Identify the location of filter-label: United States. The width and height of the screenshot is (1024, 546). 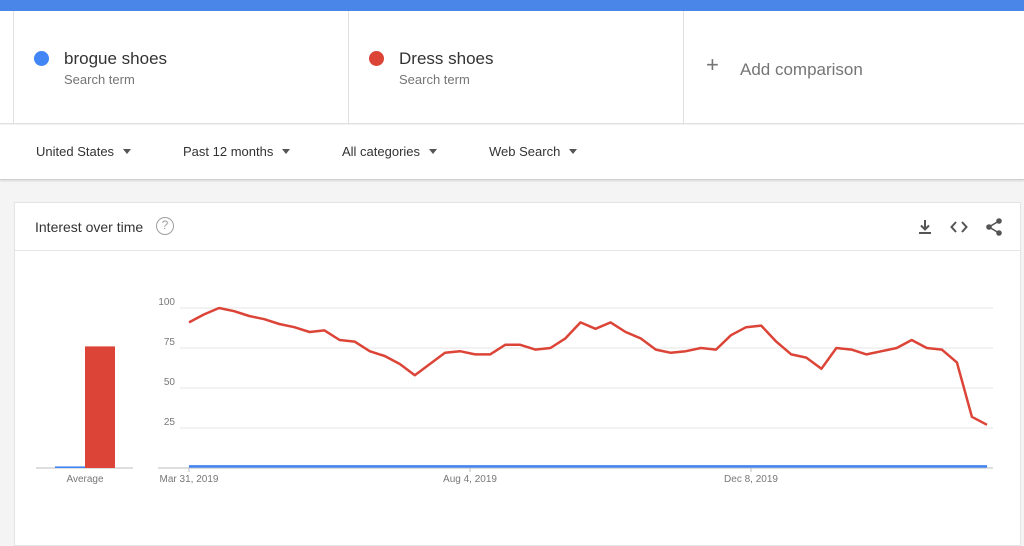
(75, 151).